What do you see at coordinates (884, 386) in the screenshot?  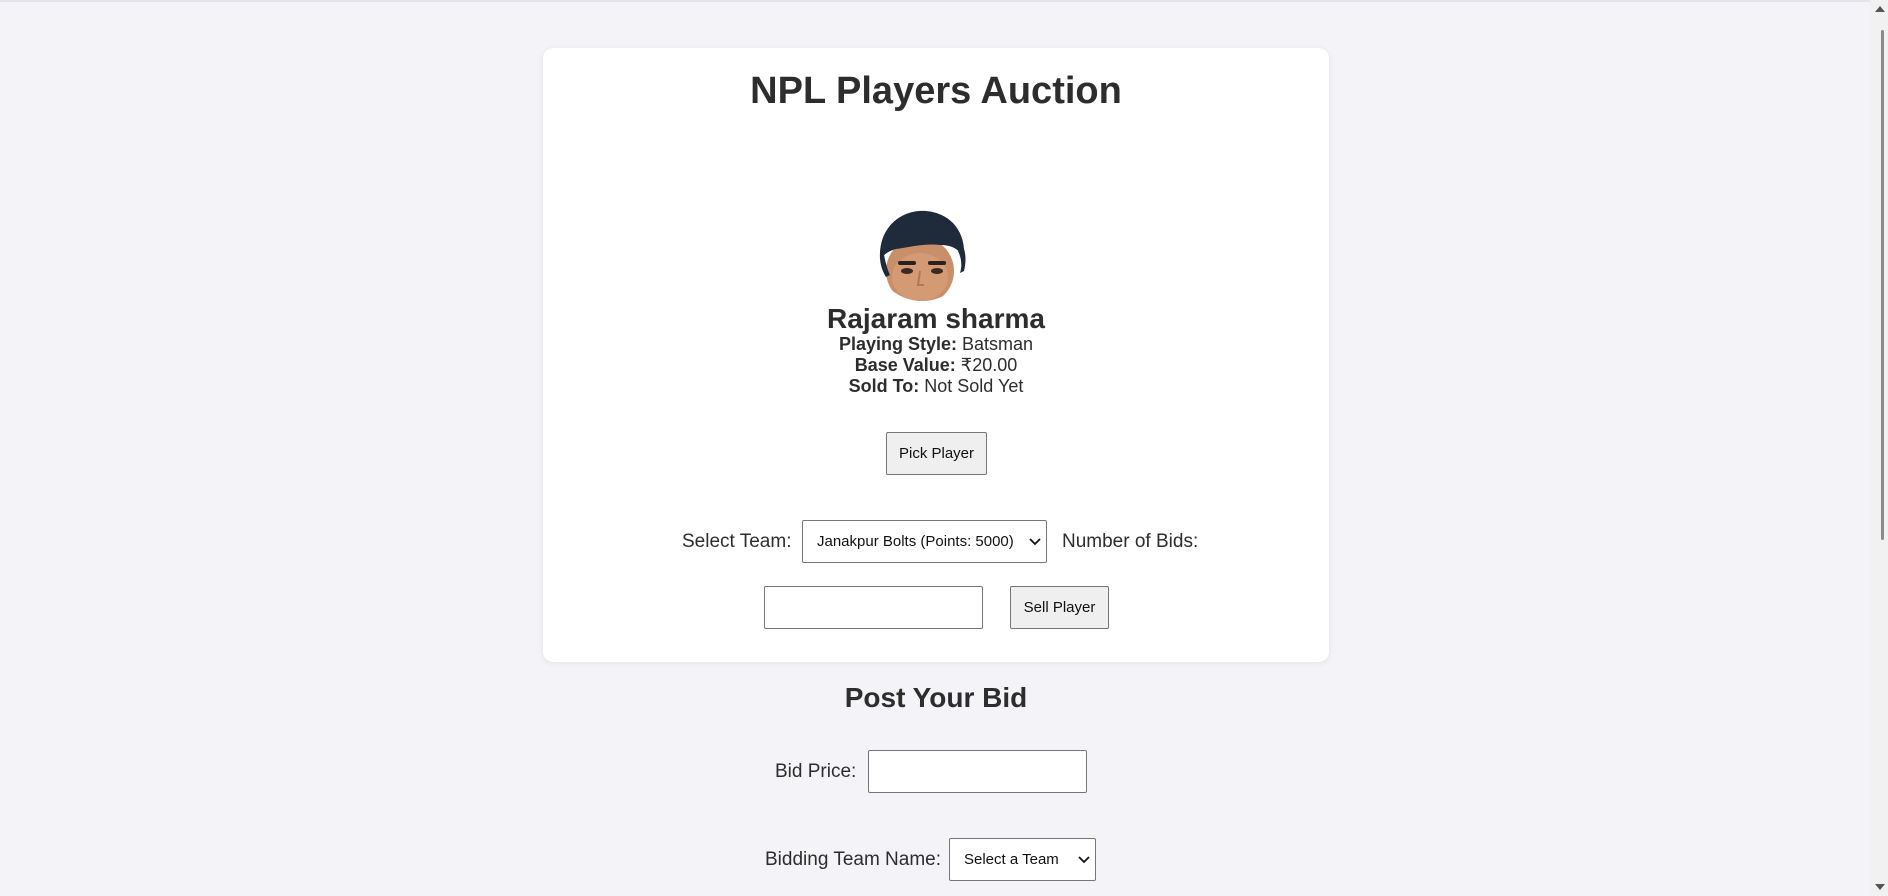 I see `sold-to-label: Sold To:` at bounding box center [884, 386].